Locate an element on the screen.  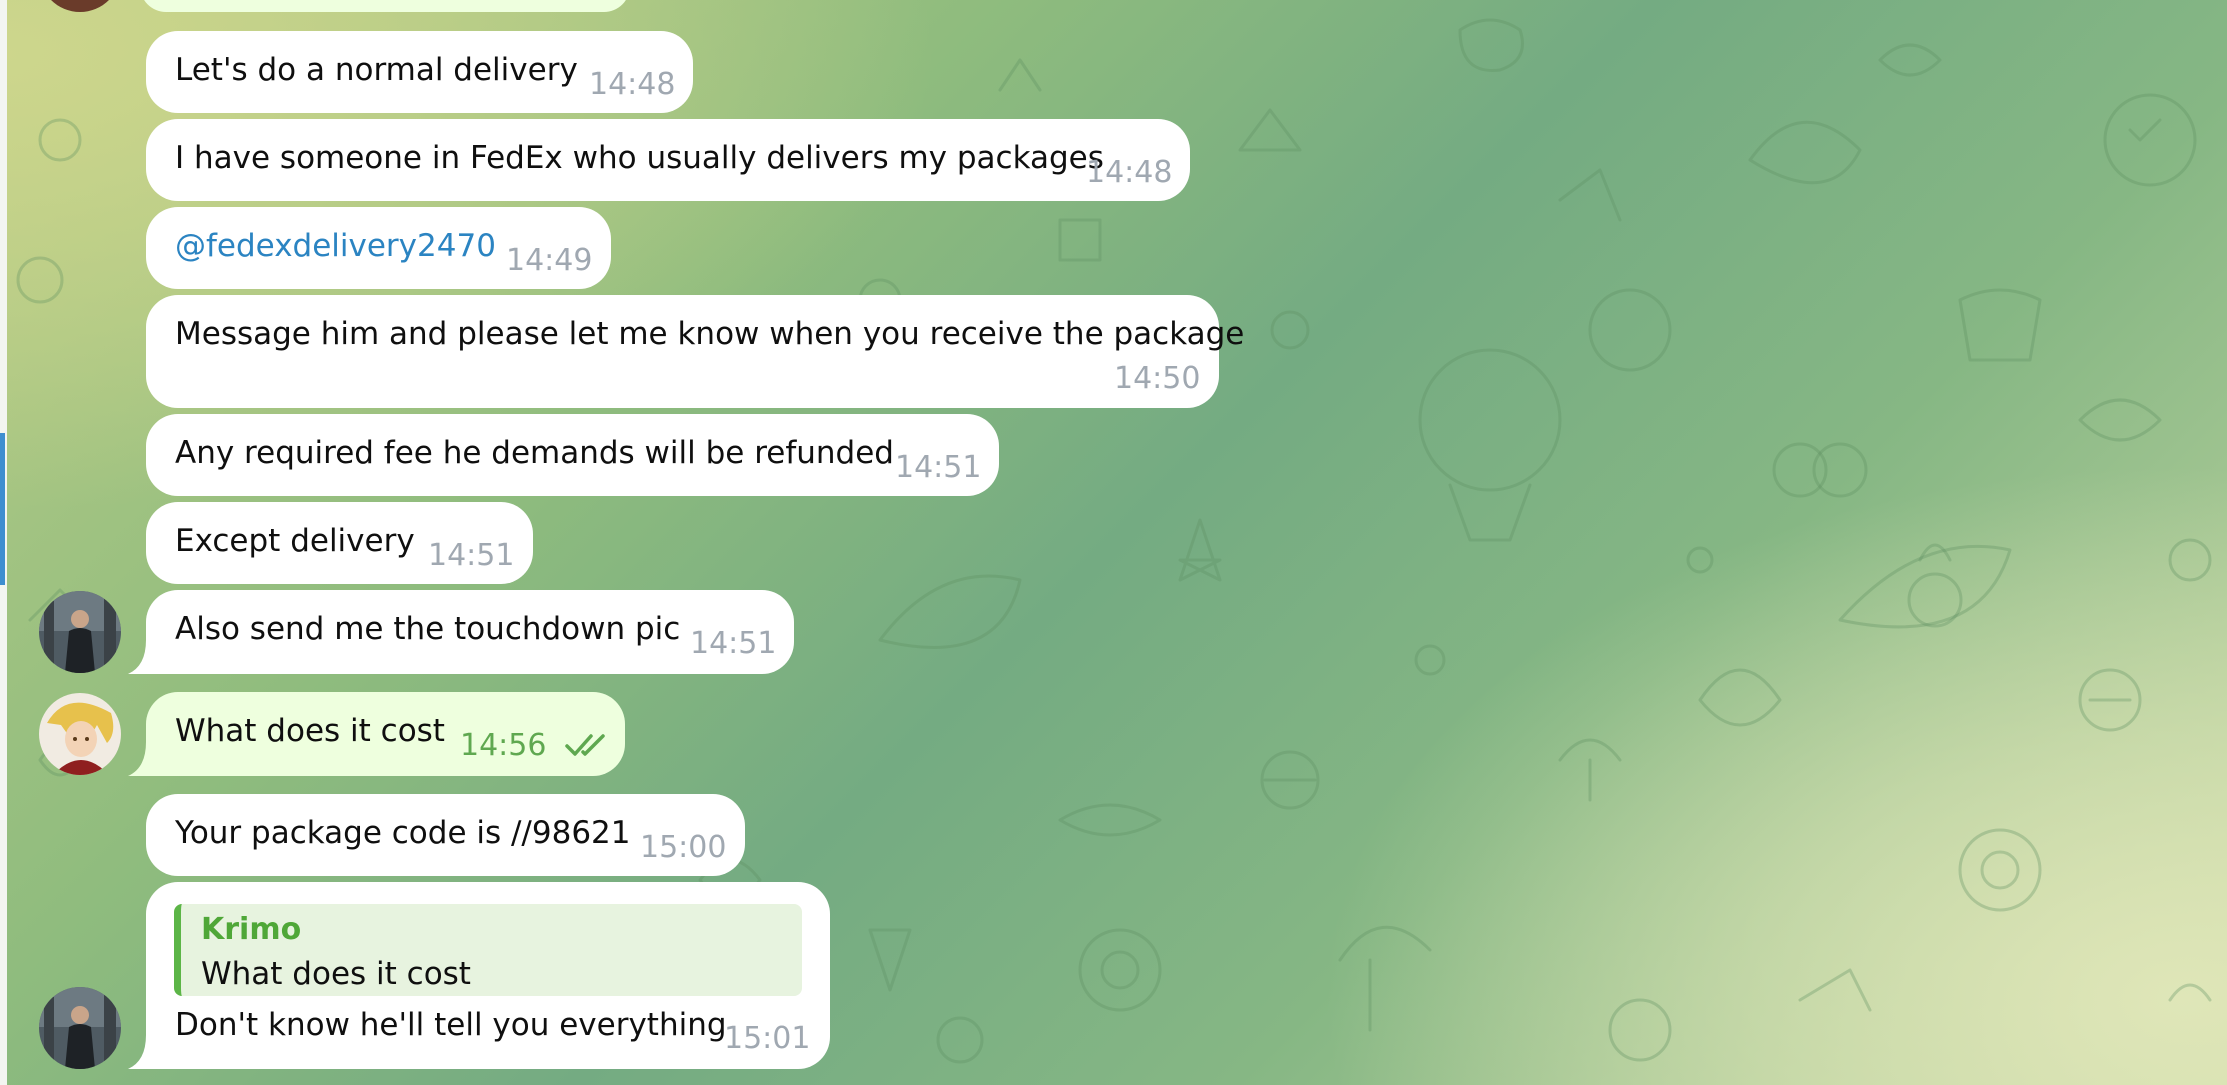
own-message-bubble: What does it cost 14:56 is located at coordinates (385, 734).